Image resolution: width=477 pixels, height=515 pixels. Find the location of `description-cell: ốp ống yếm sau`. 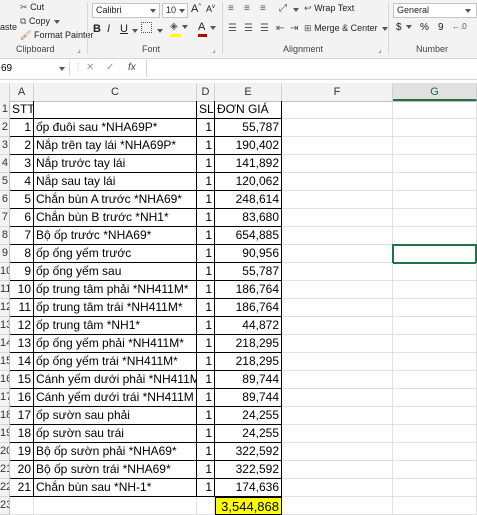

description-cell: ốp ống yếm sau is located at coordinates (115, 272).